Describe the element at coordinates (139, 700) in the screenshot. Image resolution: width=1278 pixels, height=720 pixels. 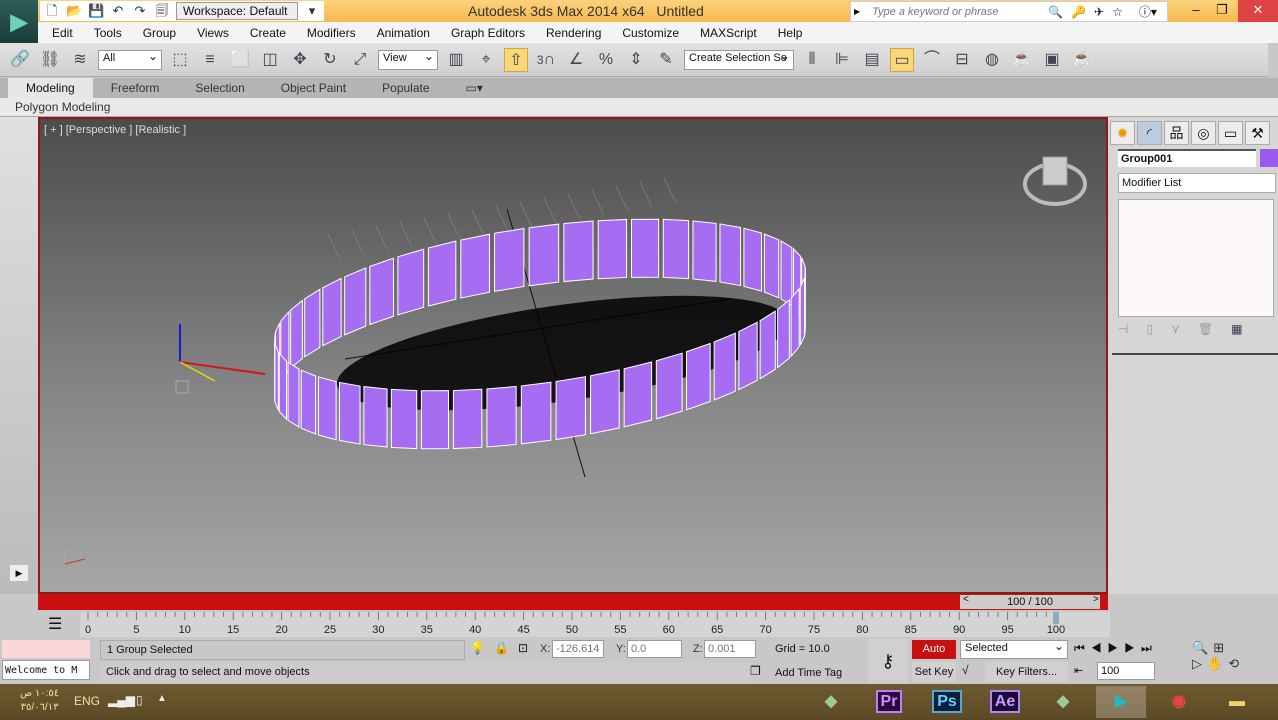
I see `battery-icon: ▯` at that location.